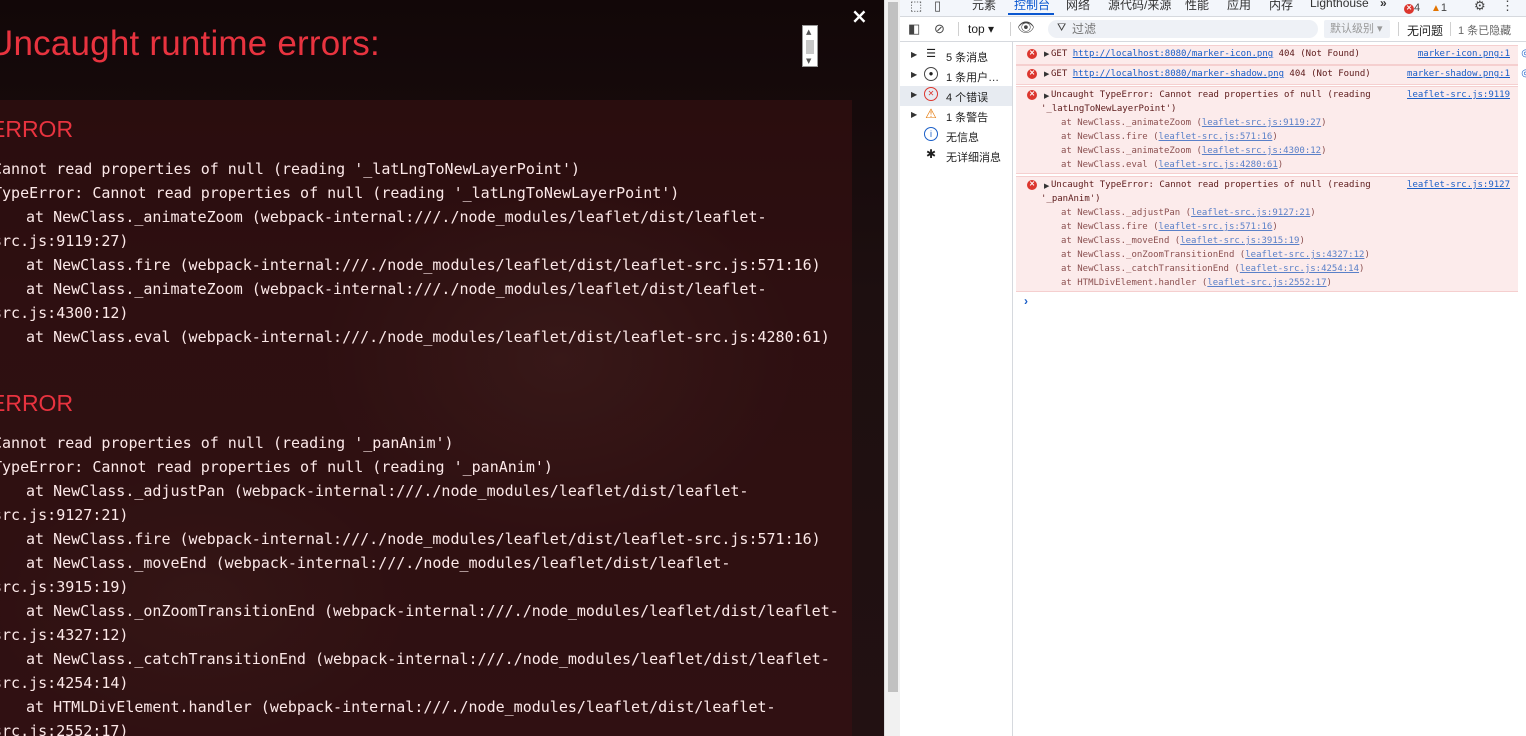 This screenshot has height=736, width=1526. What do you see at coordinates (808, 61) in the screenshot?
I see `scroll-down-icon: ▼` at bounding box center [808, 61].